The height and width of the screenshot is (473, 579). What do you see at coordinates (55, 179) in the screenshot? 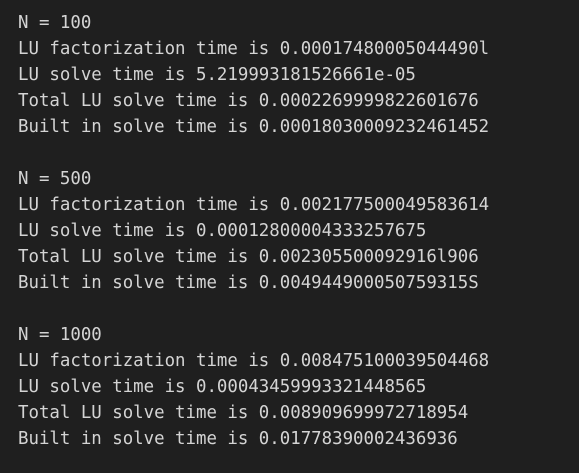
I see `block-2-header: N = 500` at bounding box center [55, 179].